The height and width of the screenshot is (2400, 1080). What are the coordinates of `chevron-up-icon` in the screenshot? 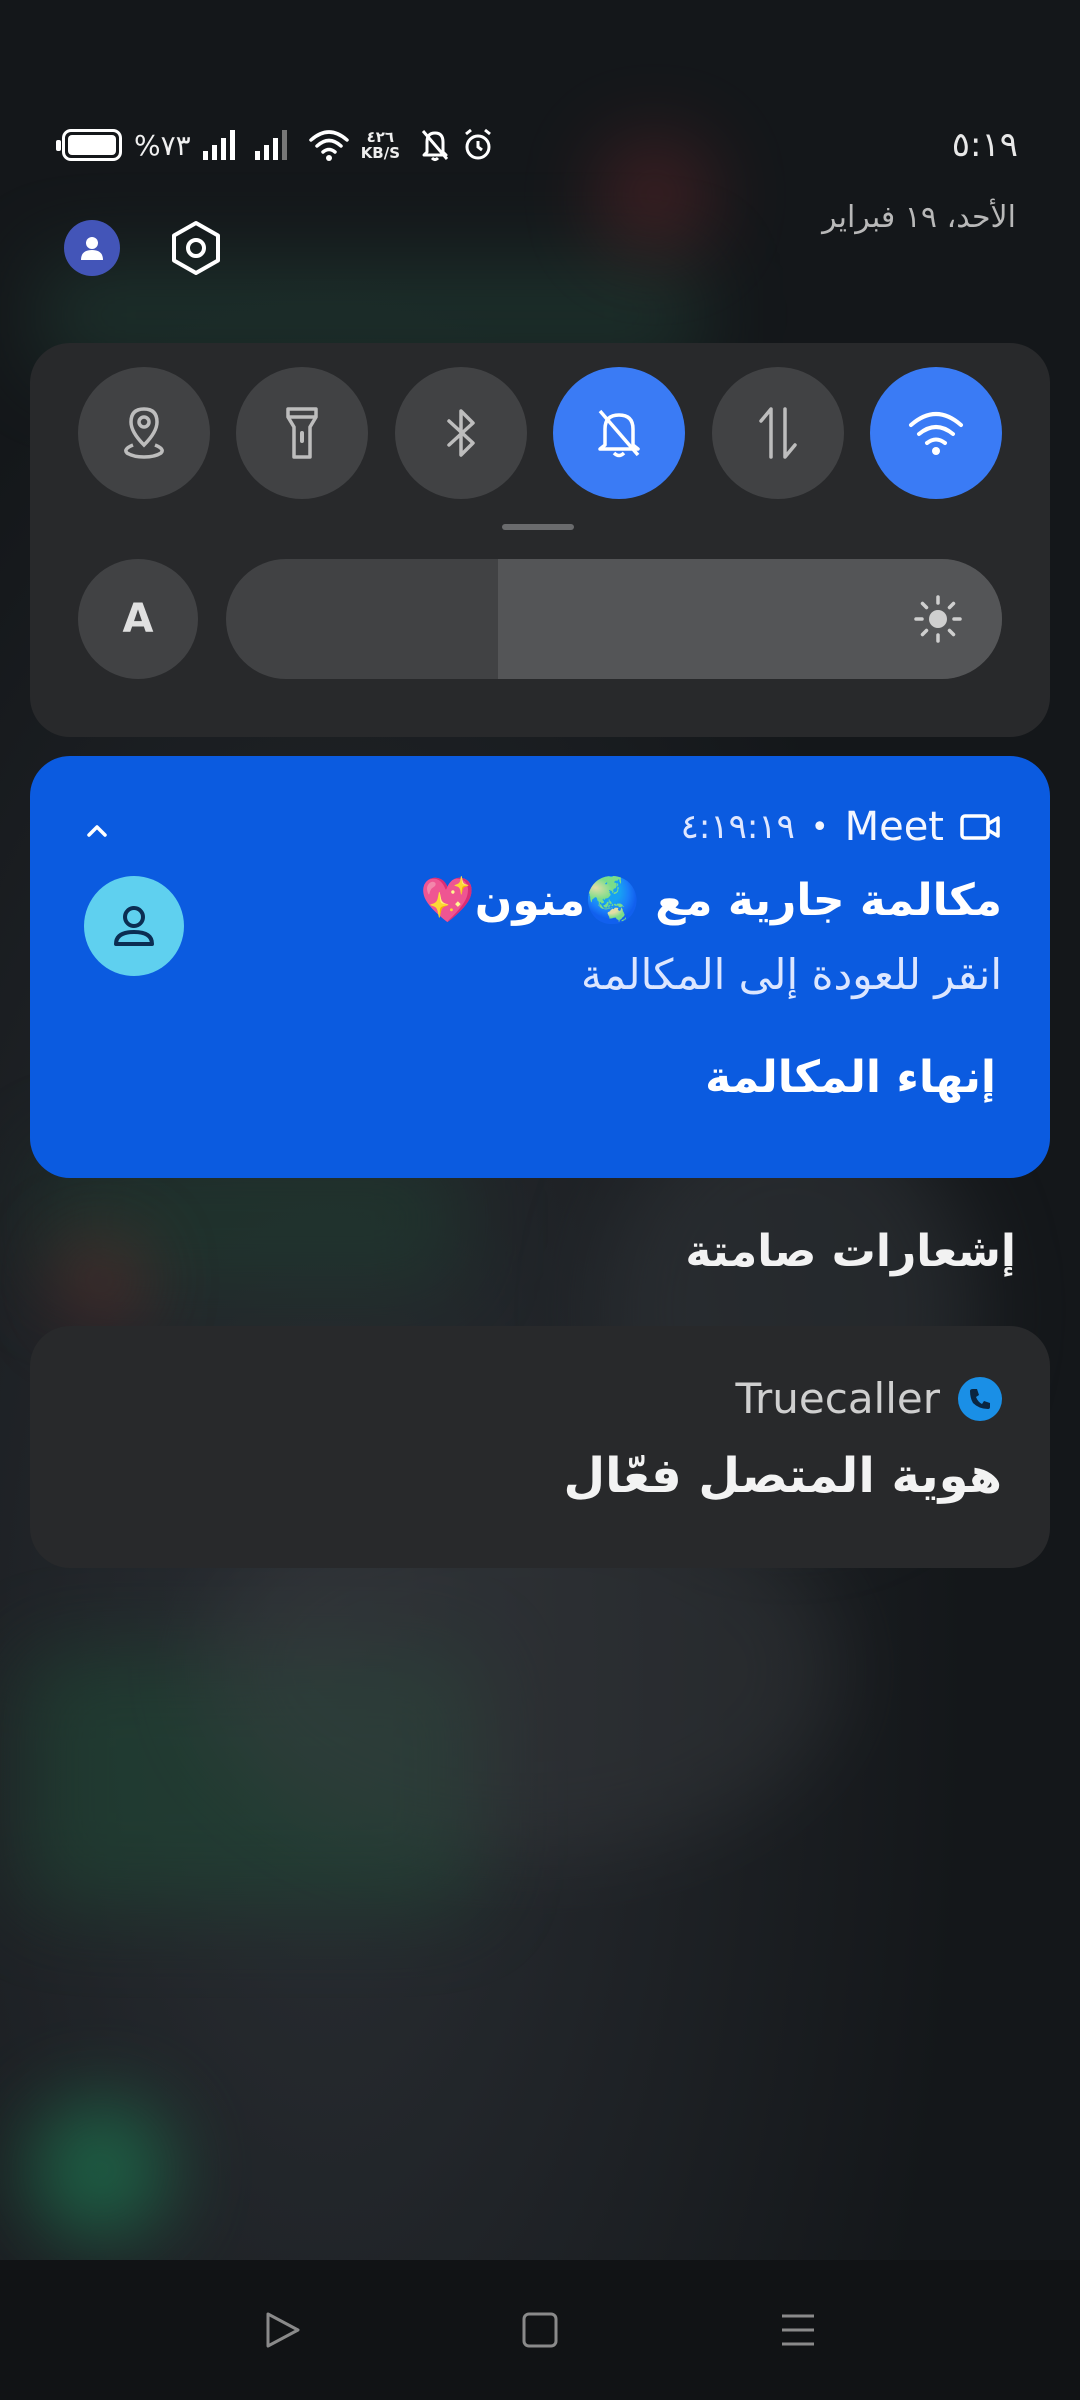 It's located at (97, 831).